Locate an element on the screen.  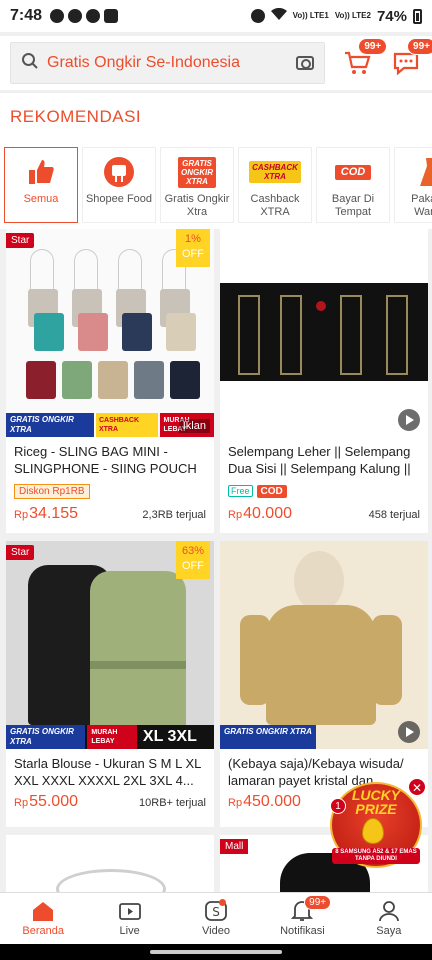
discount-badge: 63% OFF is located at coordinates (193, 560).